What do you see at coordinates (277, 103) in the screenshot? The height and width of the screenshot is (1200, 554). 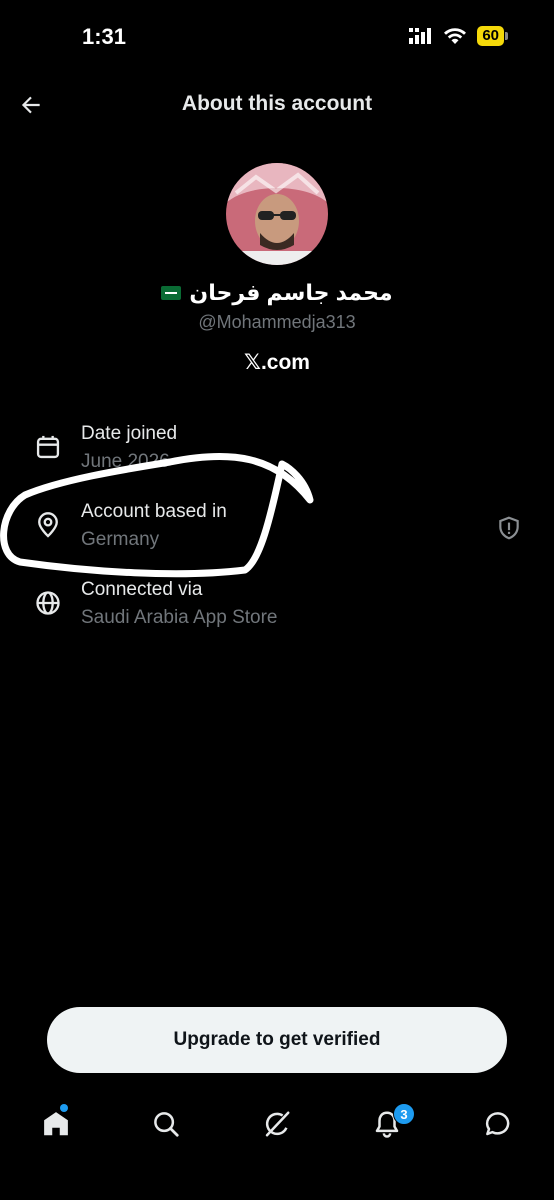 I see `page-title: About this account` at bounding box center [277, 103].